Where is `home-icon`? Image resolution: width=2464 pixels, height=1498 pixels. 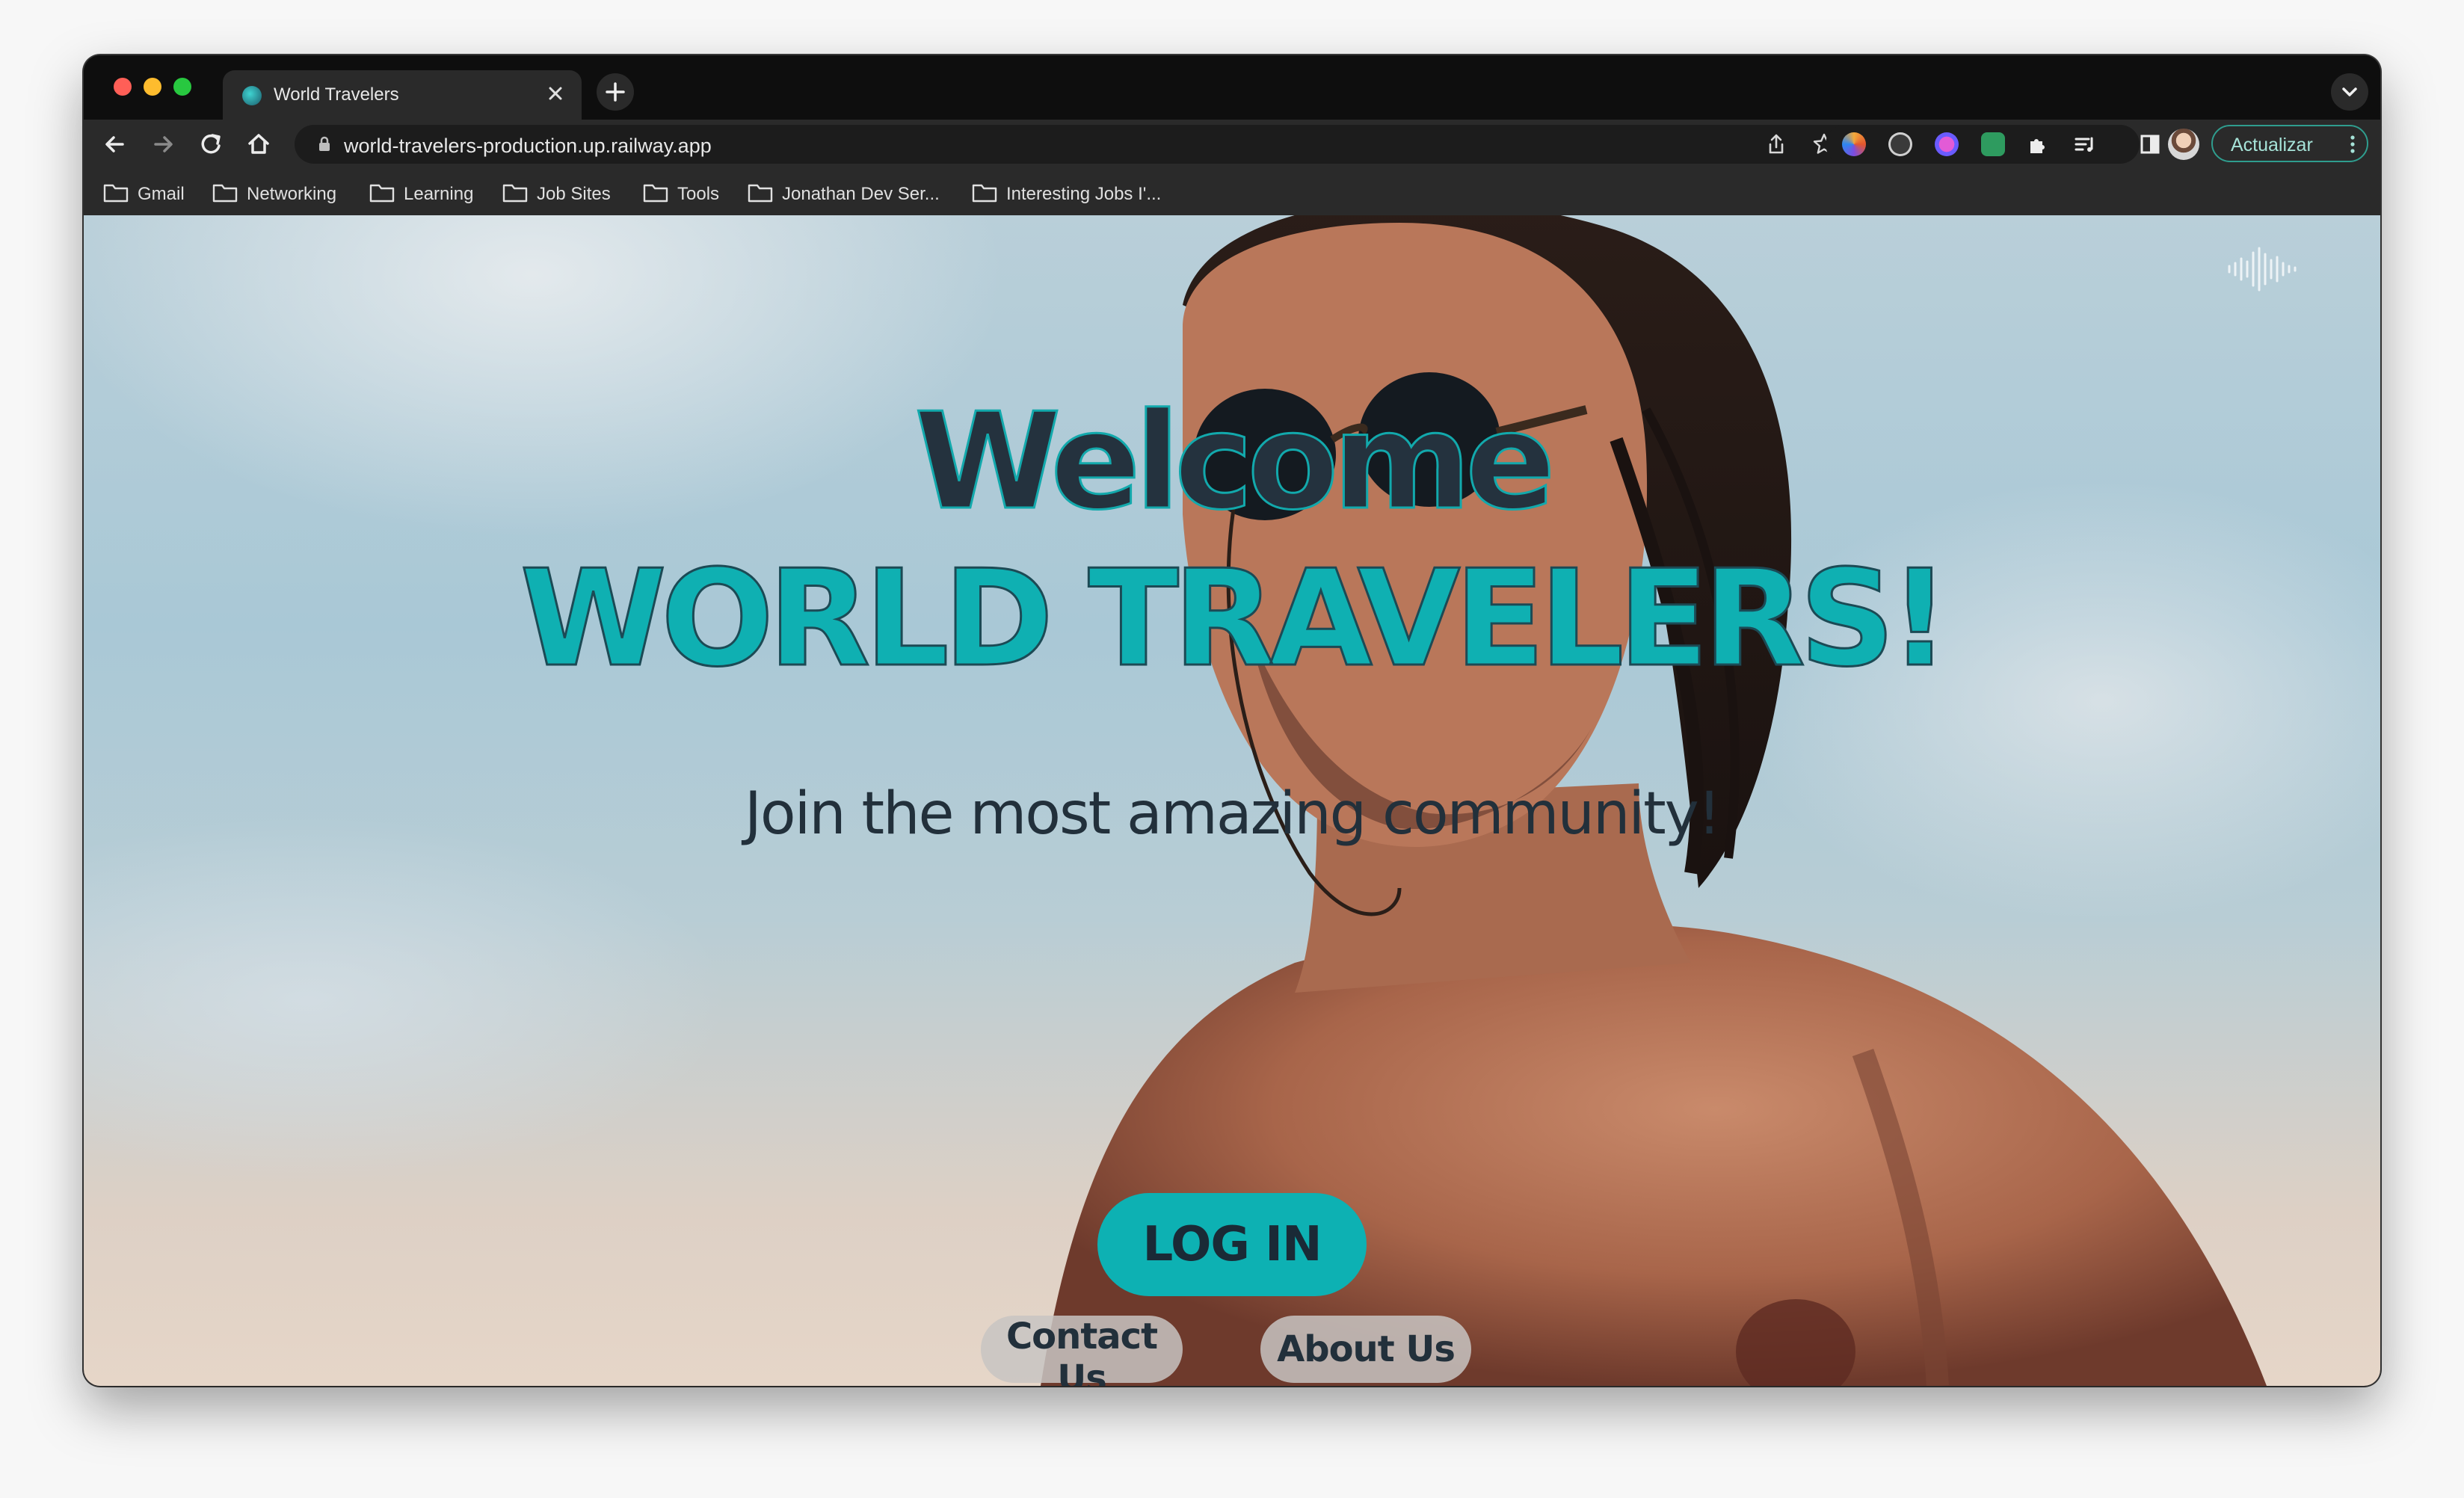
home-icon is located at coordinates (258, 144).